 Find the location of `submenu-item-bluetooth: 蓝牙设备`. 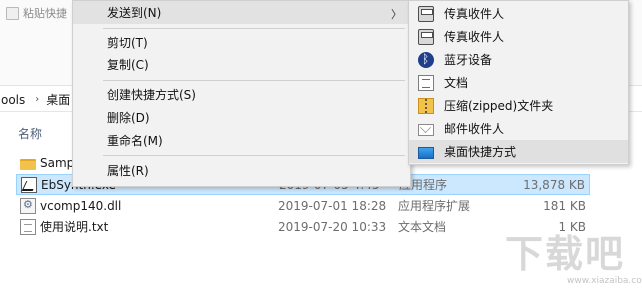

submenu-item-bluetooth: 蓝牙设备 is located at coordinates (518, 59).